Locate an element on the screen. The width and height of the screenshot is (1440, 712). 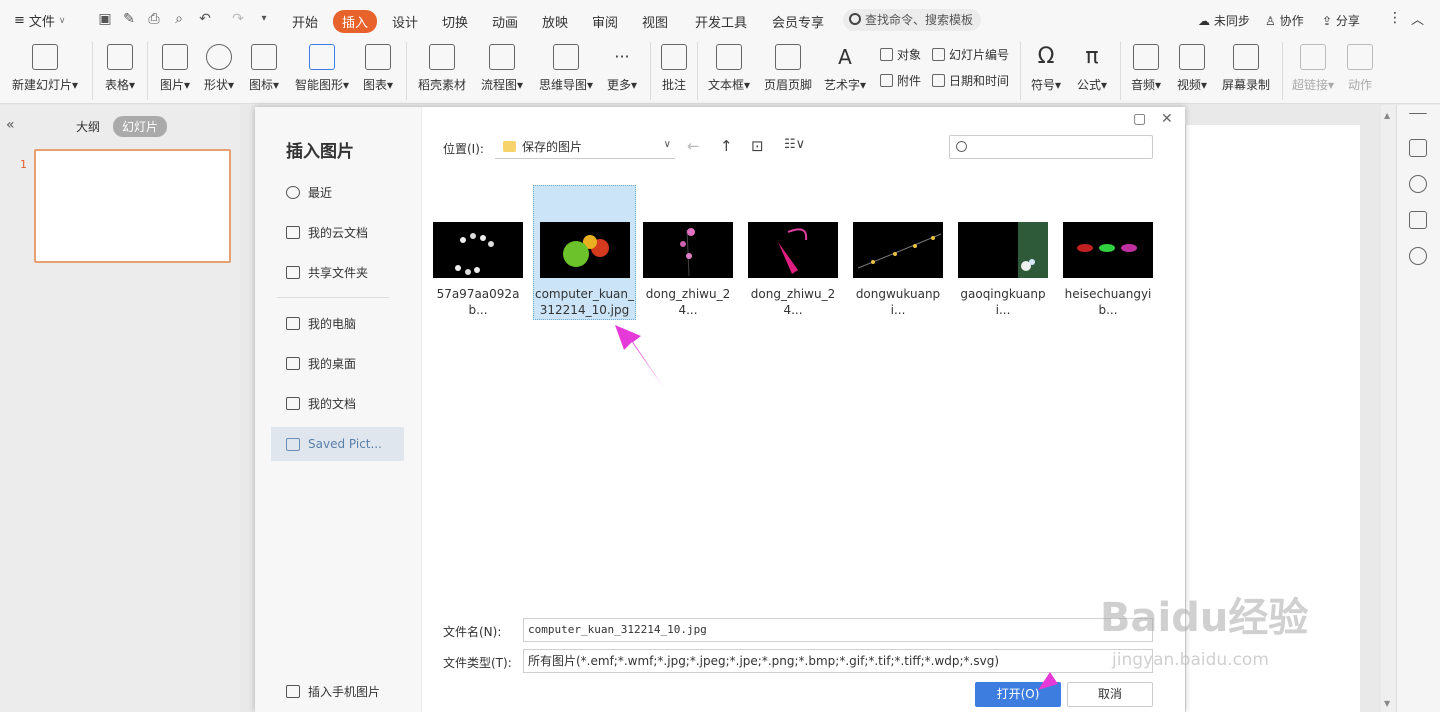
phone-picture-icon is located at coordinates (293, 691).